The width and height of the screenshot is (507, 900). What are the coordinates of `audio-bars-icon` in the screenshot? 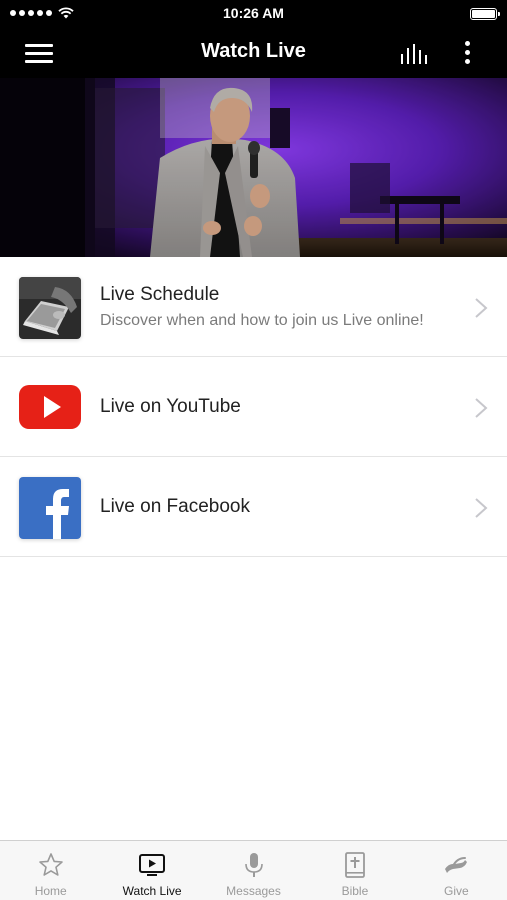 It's located at (415, 53).